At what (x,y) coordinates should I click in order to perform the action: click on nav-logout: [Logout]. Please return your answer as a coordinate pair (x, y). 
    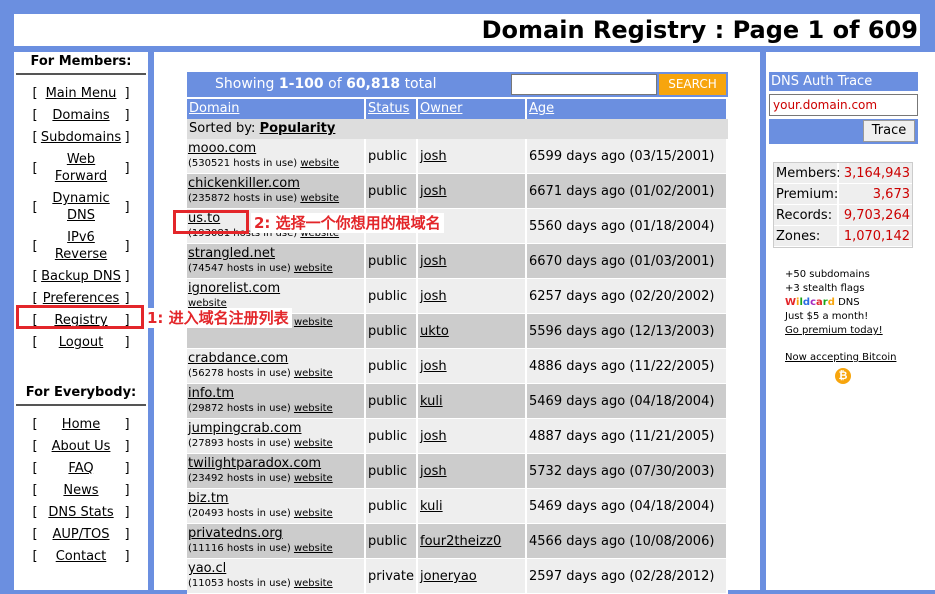
    Looking at the image, I should click on (81, 342).